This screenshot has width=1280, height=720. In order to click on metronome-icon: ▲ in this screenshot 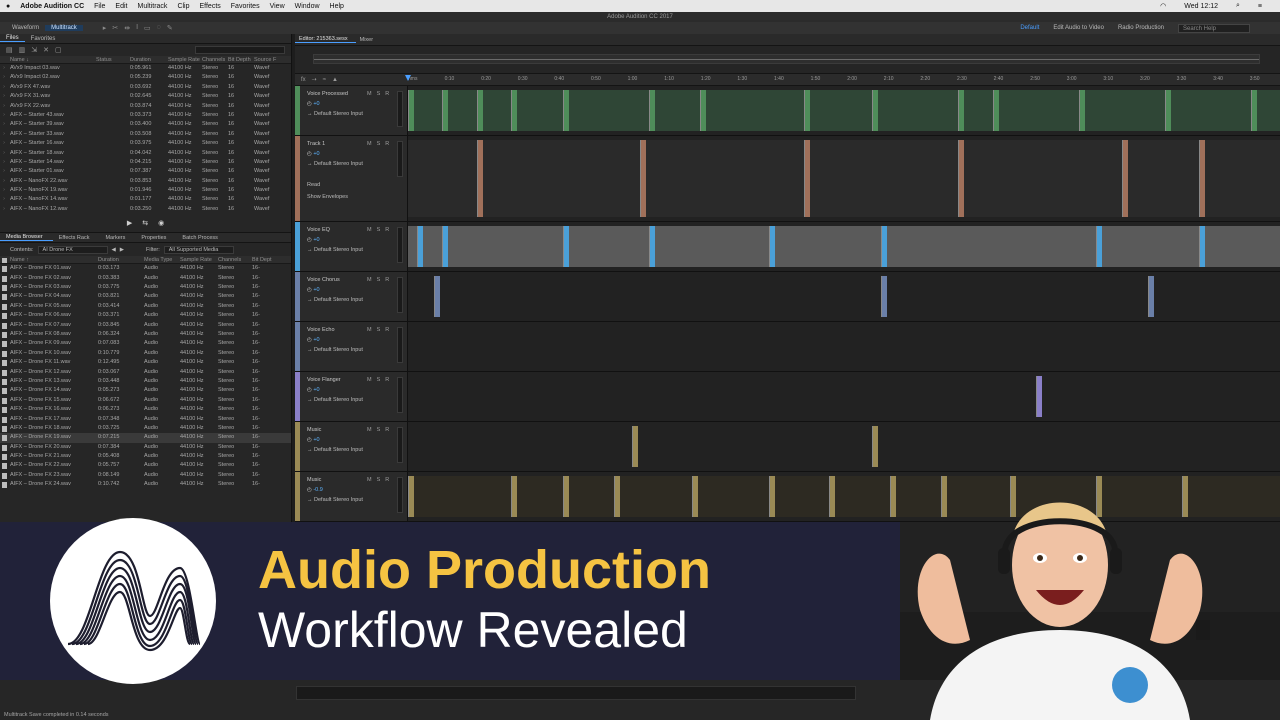, I will do `click(335, 80)`.